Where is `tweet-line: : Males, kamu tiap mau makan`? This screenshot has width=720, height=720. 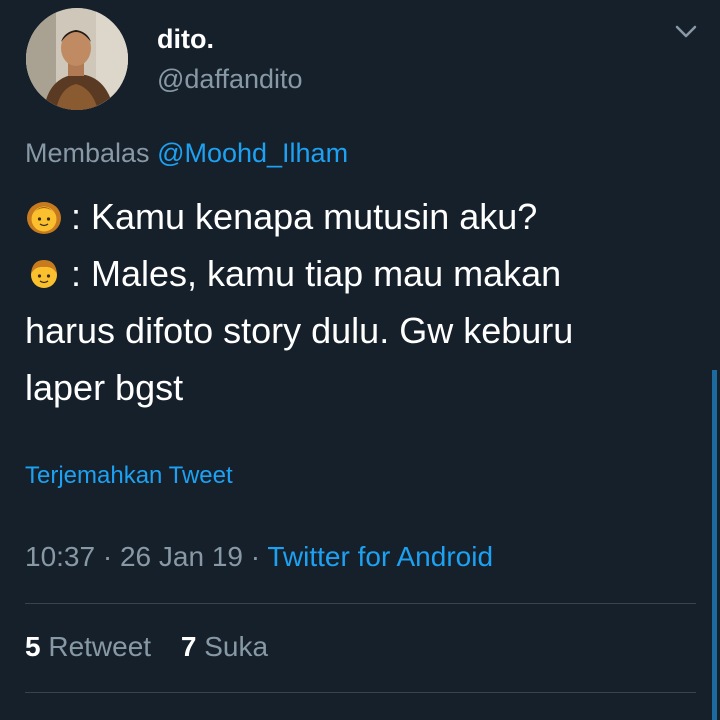
tweet-line: : Males, kamu tiap mau makan is located at coordinates (365, 273).